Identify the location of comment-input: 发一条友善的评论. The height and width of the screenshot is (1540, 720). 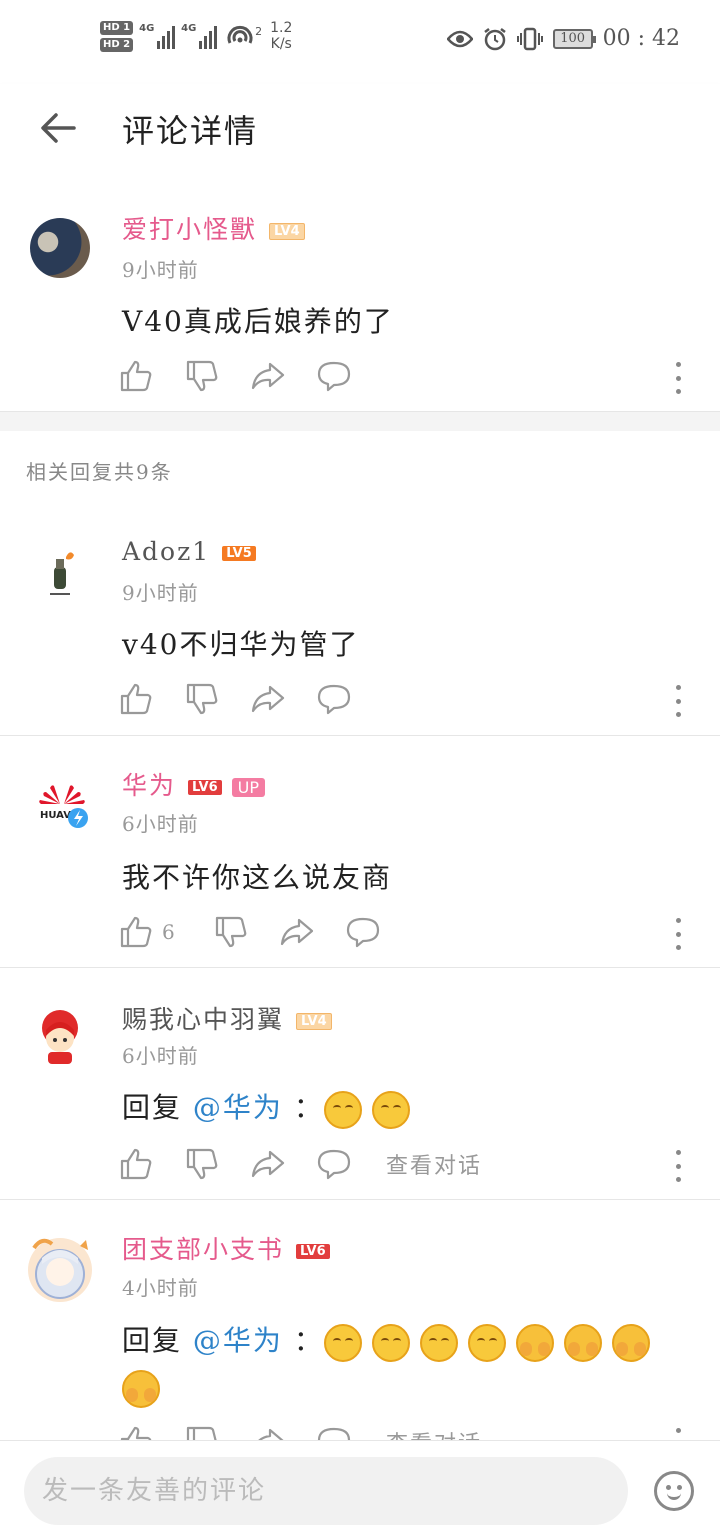
(326, 1491).